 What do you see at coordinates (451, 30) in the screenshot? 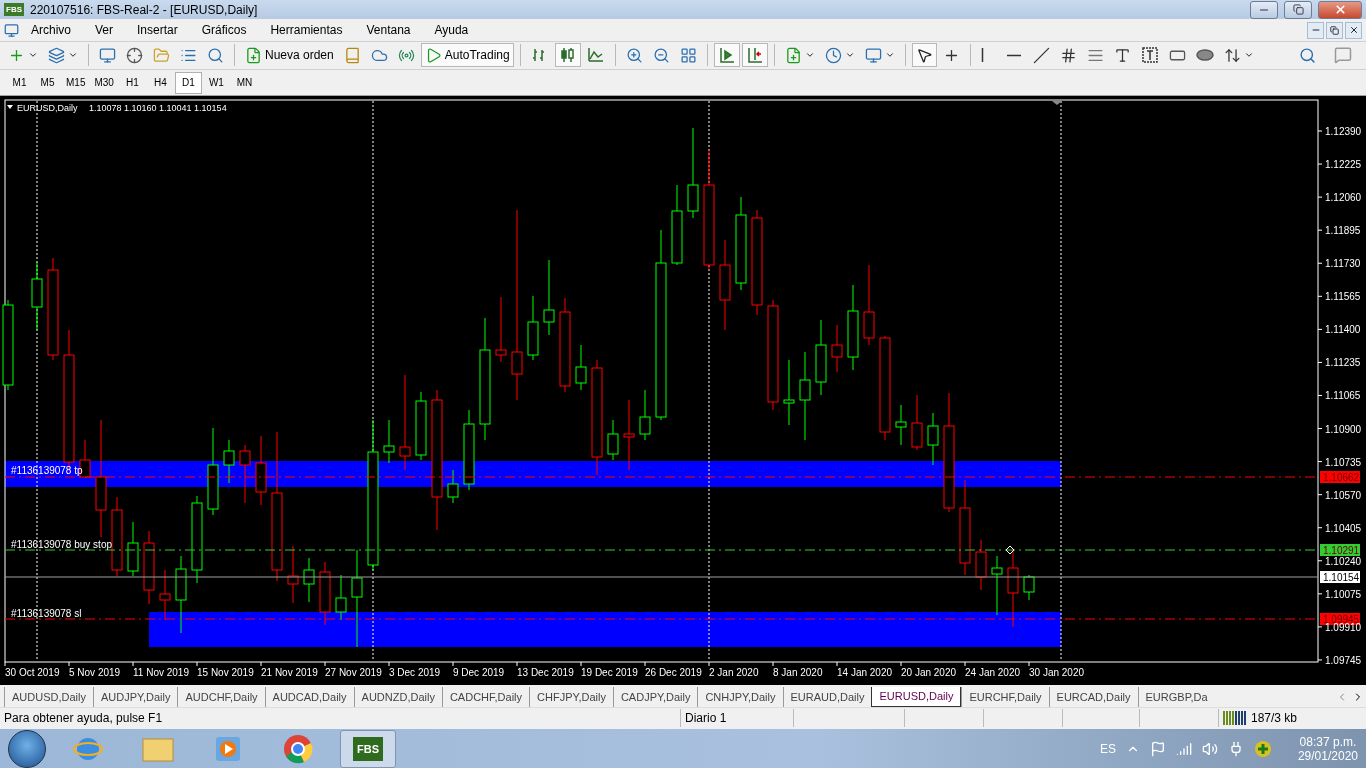
I see `menu-item: Ayuda` at bounding box center [451, 30].